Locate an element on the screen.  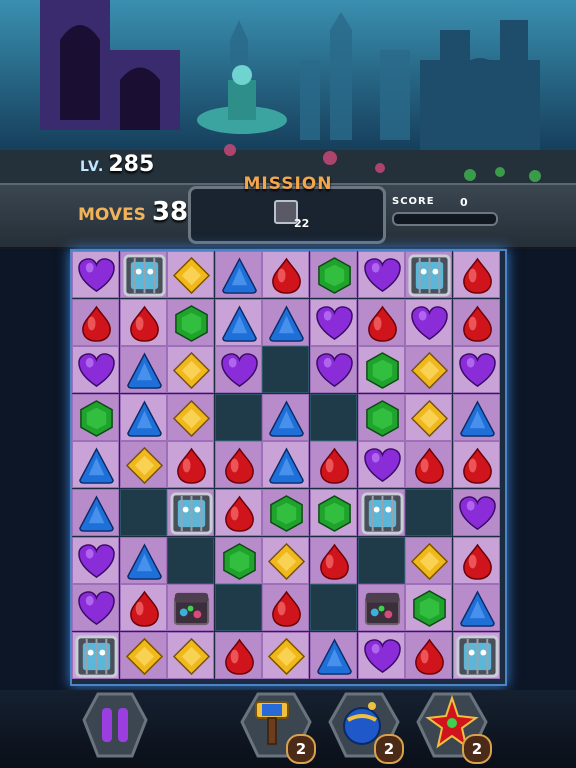
powerup-bomb-button: 2 is located at coordinates (366, 727).